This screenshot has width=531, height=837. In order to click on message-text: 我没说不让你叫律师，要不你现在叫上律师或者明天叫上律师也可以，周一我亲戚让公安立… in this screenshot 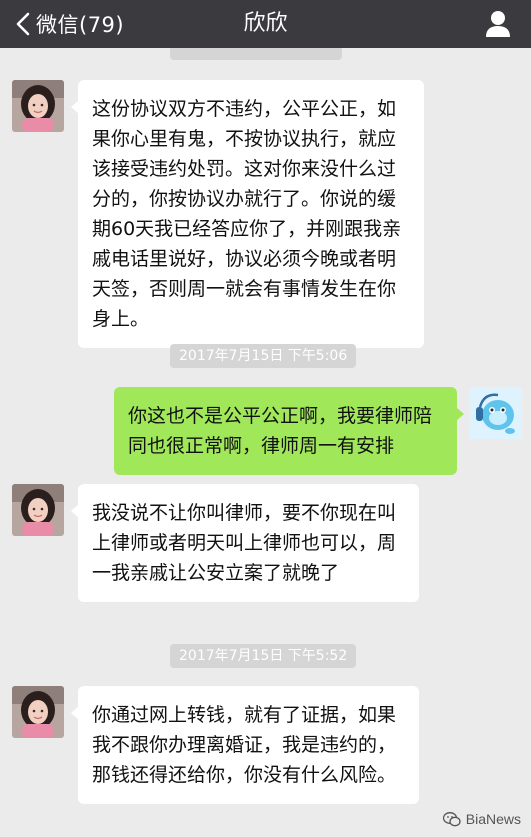, I will do `click(244, 543)`.